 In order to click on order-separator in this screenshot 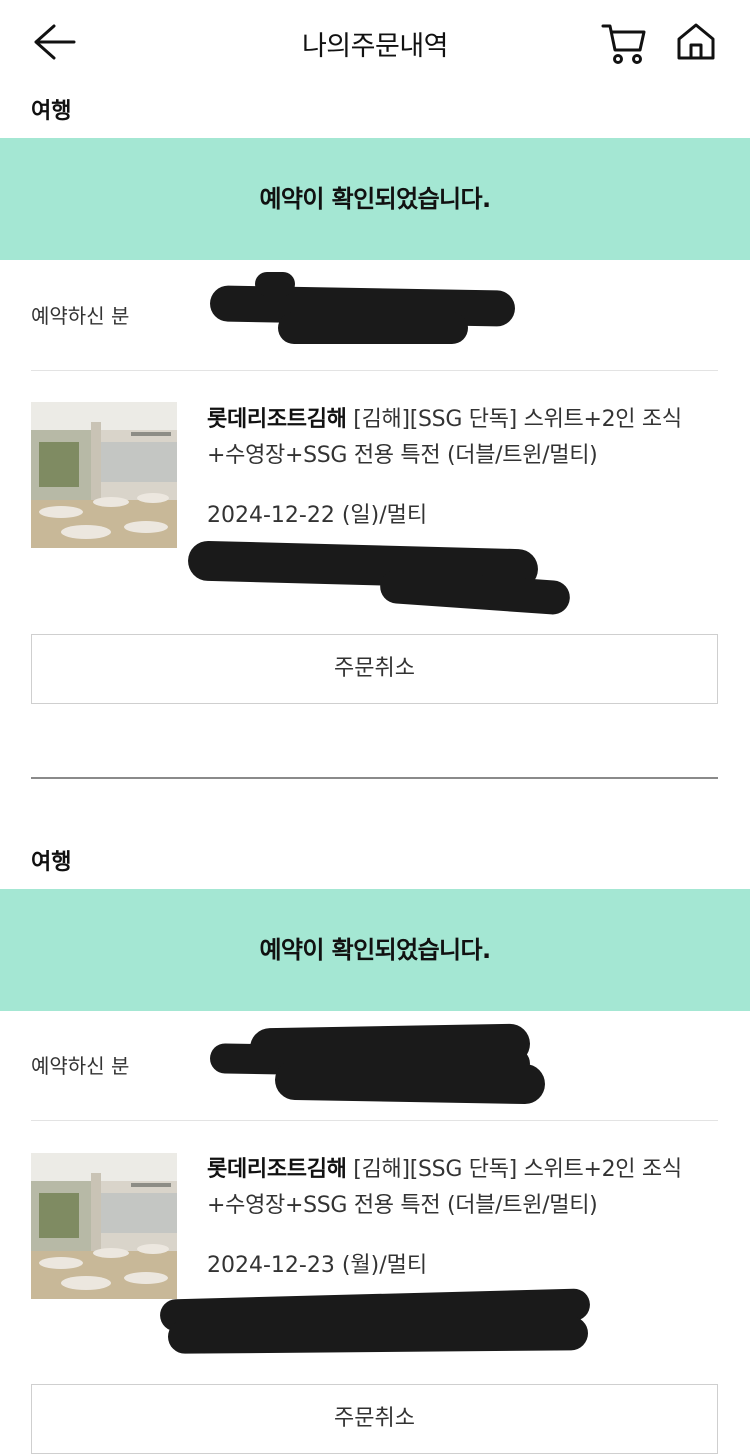, I will do `click(374, 778)`.